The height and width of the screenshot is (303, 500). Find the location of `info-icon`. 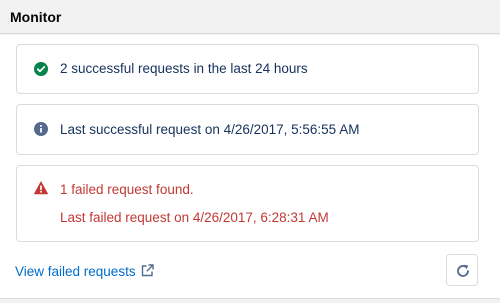

info-icon is located at coordinates (41, 129).